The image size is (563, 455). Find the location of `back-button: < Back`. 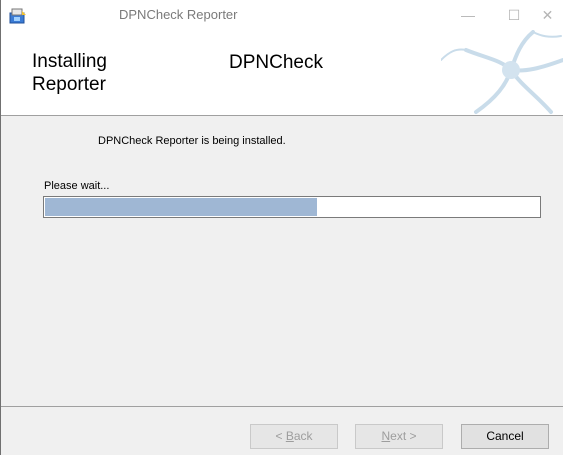

back-button: < Back is located at coordinates (294, 436).